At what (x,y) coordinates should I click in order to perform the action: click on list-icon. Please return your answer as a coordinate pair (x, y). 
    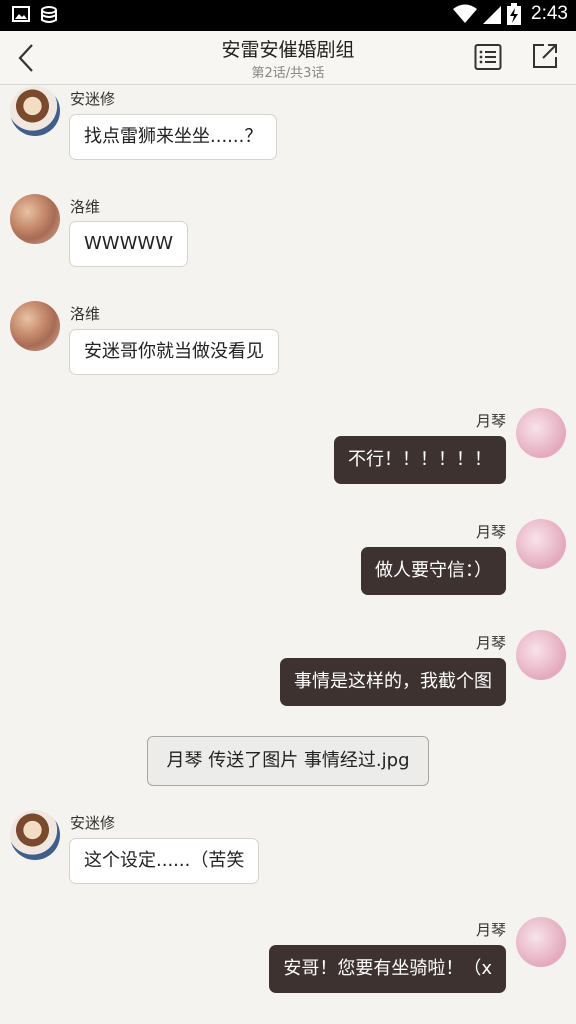
    Looking at the image, I should click on (488, 57).